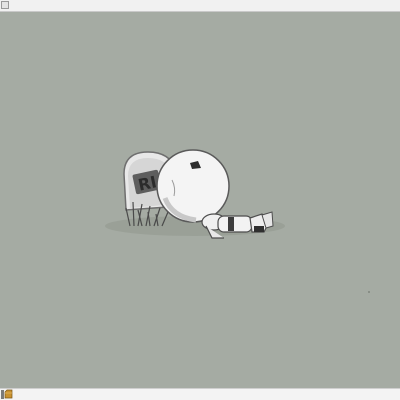  I want to click on folder-icon, so click(7, 394).